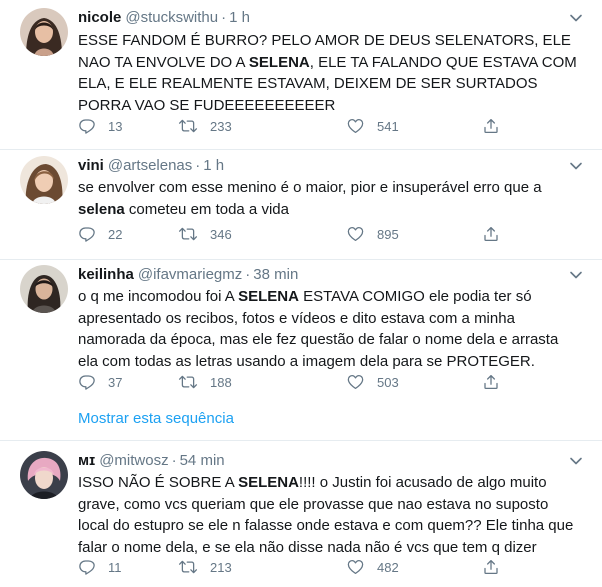 The height and width of the screenshot is (587, 602). What do you see at coordinates (115, 126) in the screenshot?
I see `reply-count: 13` at bounding box center [115, 126].